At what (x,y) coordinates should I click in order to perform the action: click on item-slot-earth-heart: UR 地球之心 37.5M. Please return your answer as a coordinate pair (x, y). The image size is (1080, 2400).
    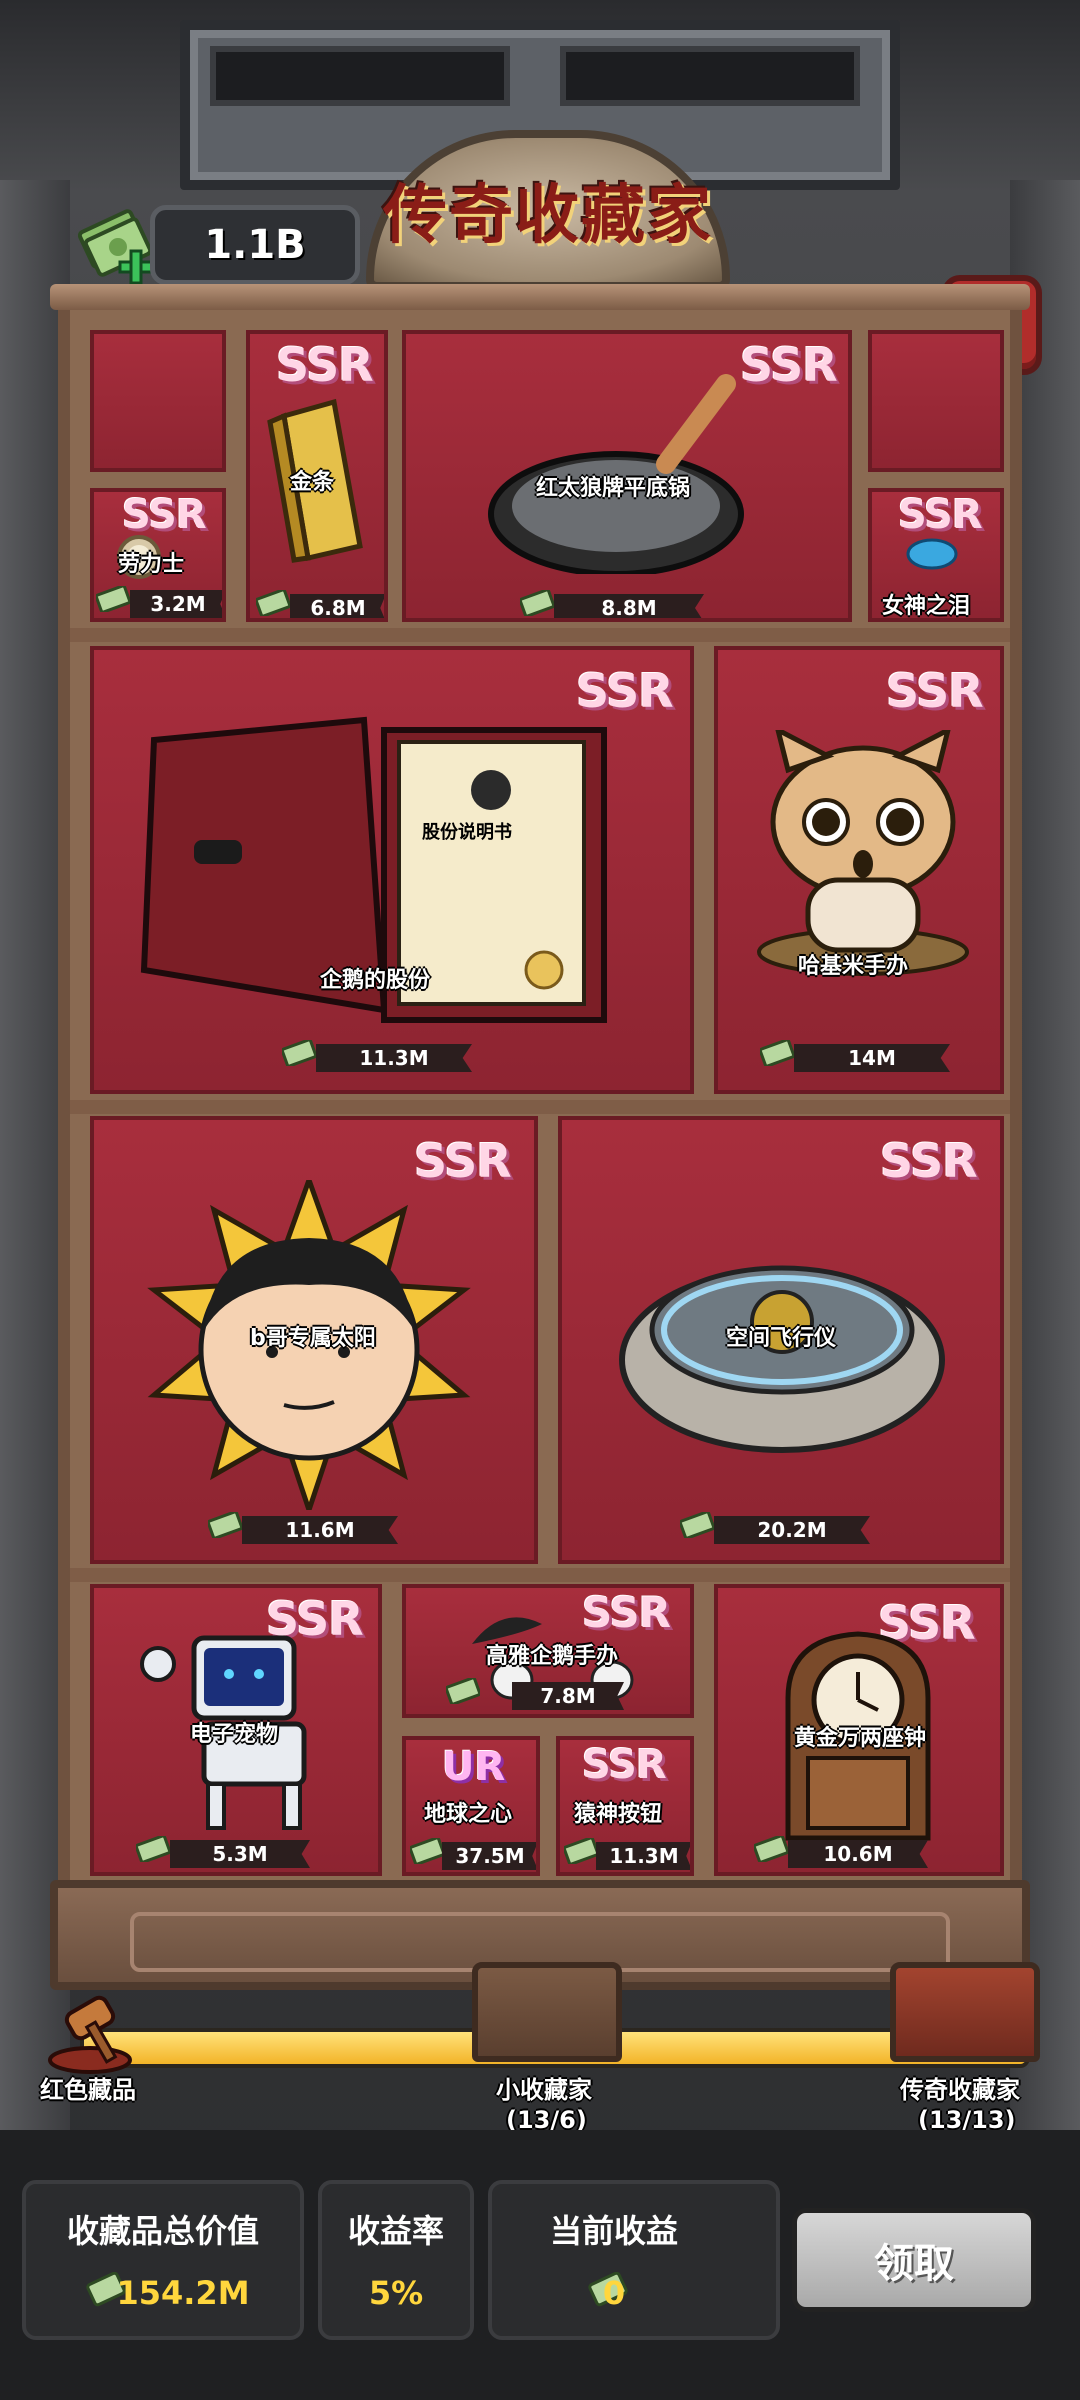
    Looking at the image, I should click on (471, 1806).